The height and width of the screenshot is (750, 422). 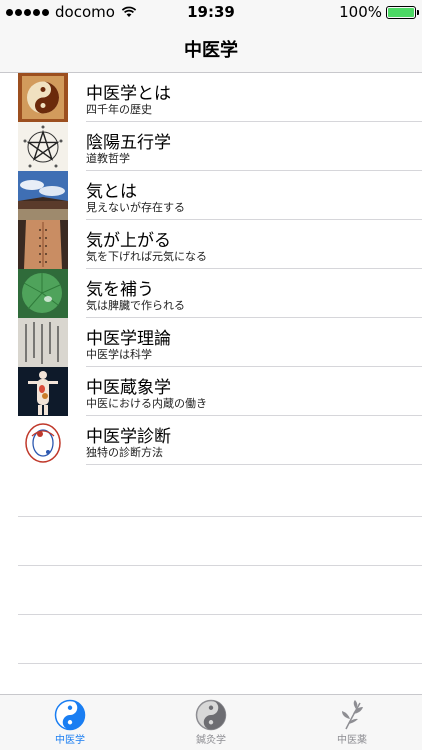 What do you see at coordinates (108, 158) in the screenshot?
I see `row-subtitle: 道教哲学` at bounding box center [108, 158].